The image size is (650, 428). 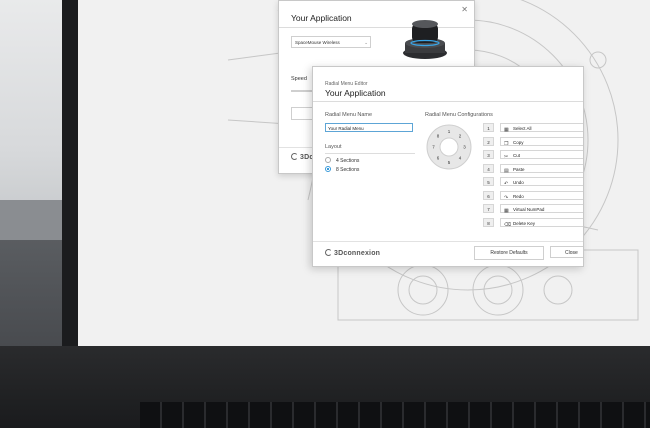 What do you see at coordinates (488, 127) in the screenshot?
I see `slot-number: 1` at bounding box center [488, 127].